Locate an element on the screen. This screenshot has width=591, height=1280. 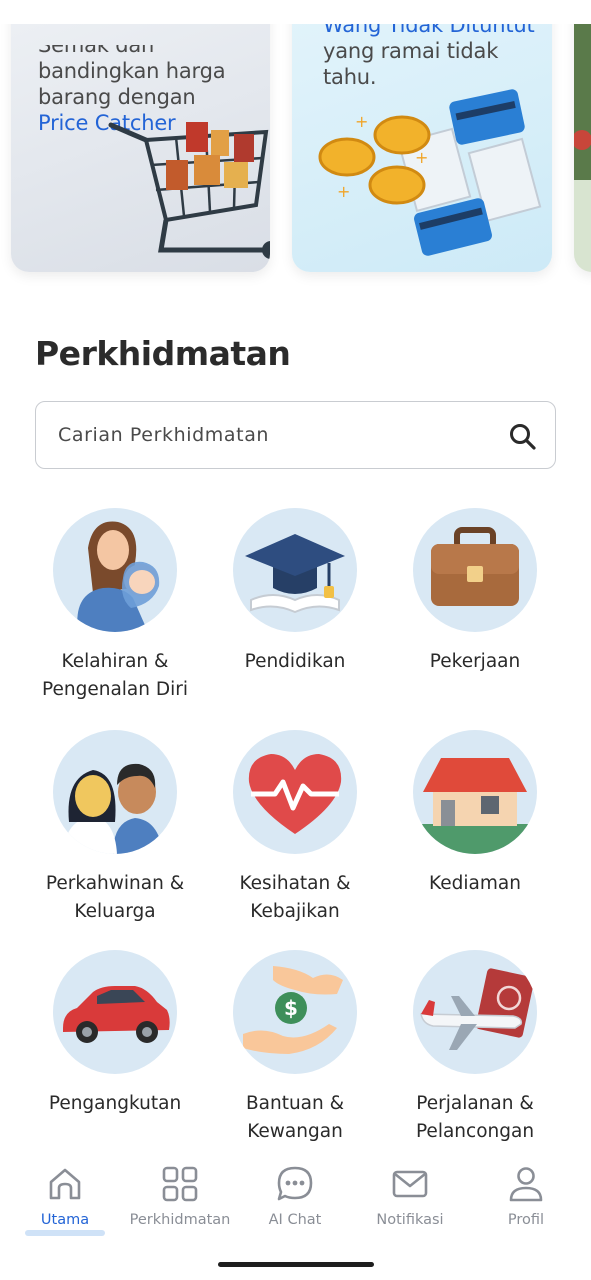
shopping-cart-icon is located at coordinates (189, 190).